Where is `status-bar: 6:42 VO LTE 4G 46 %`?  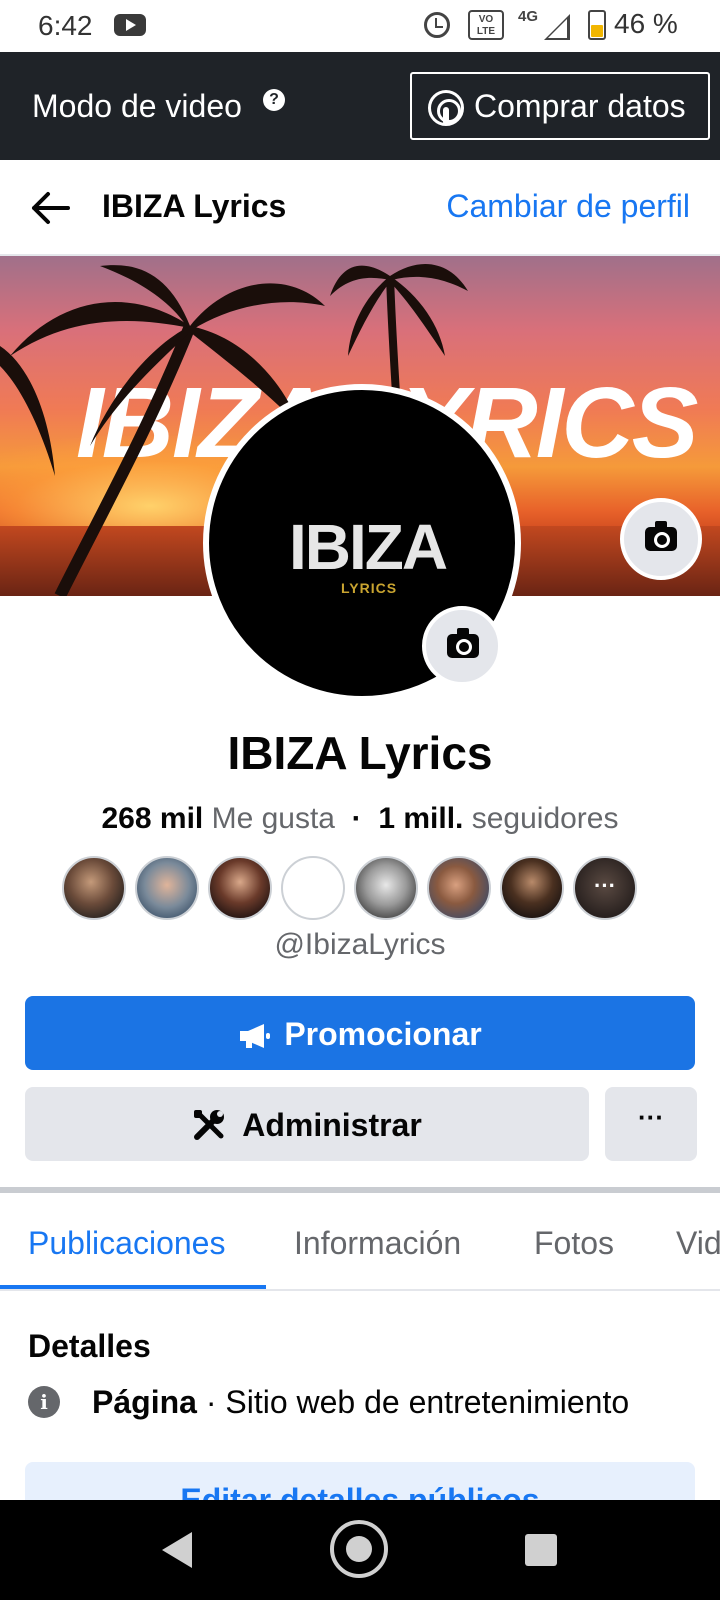
status-bar: 6:42 VO LTE 4G 46 % is located at coordinates (360, 26).